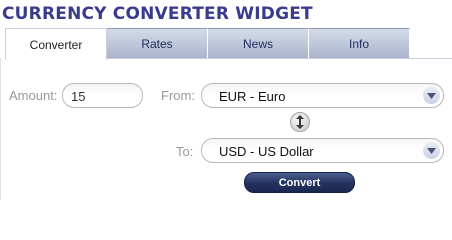  What do you see at coordinates (178, 95) in the screenshot?
I see `from-label: From:` at bounding box center [178, 95].